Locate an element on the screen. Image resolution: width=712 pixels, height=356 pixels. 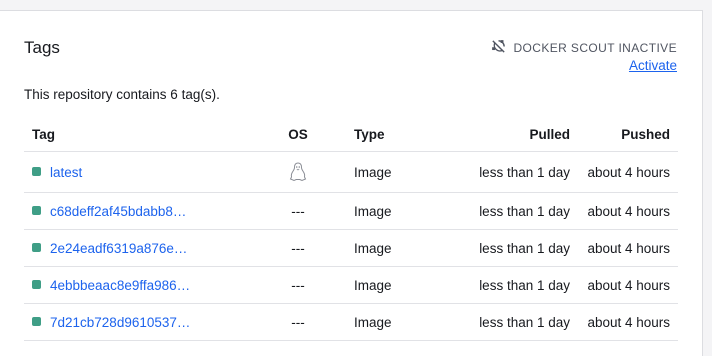
tag-link: latest is located at coordinates (66, 172).